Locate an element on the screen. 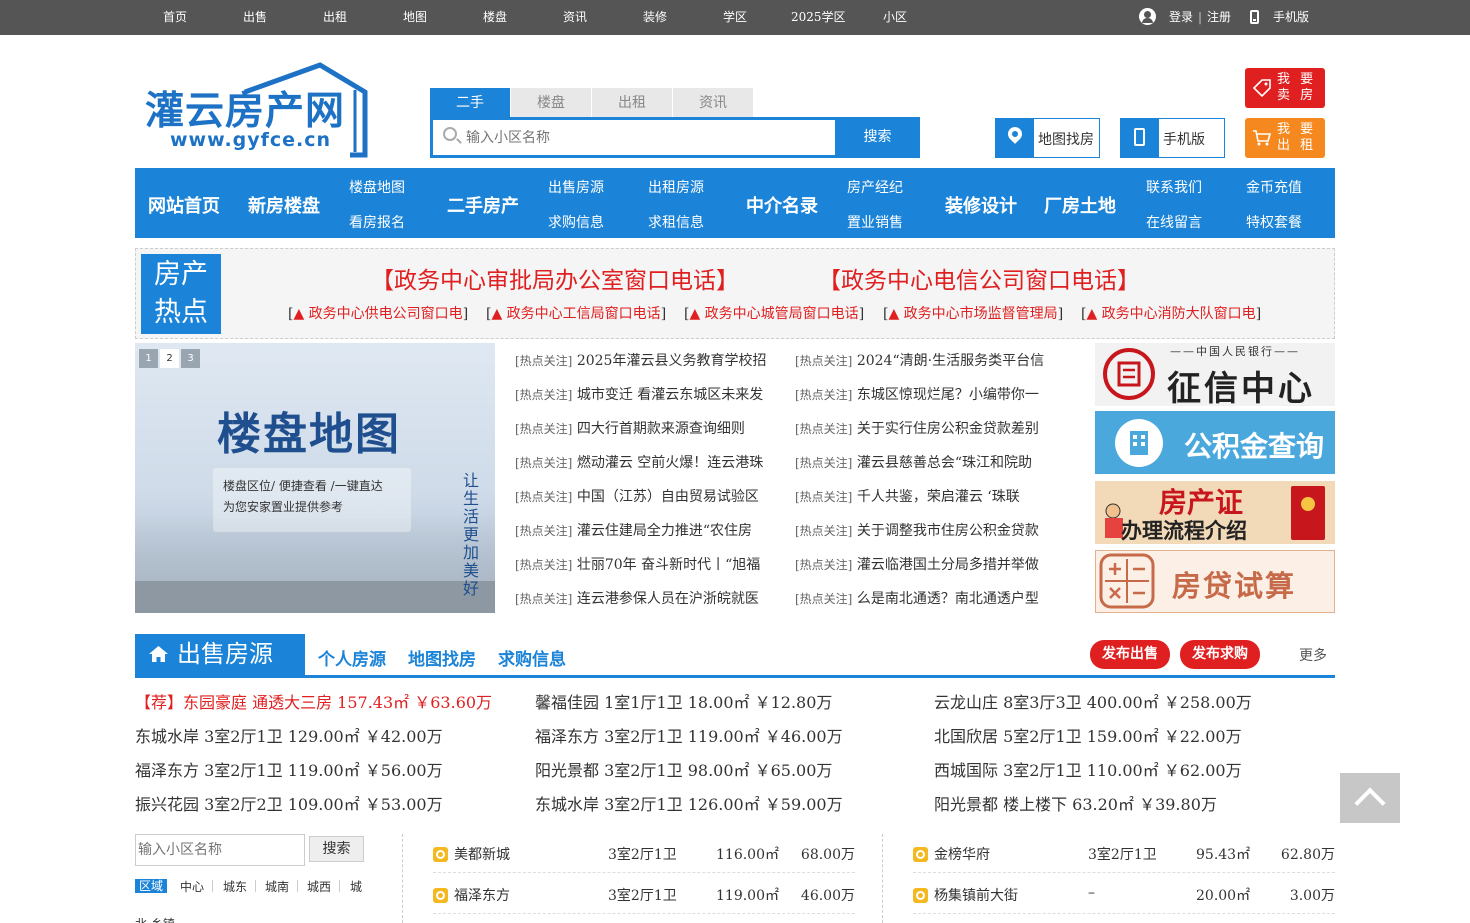  sell-house-button: 我 要卖 房 is located at coordinates (1285, 88).